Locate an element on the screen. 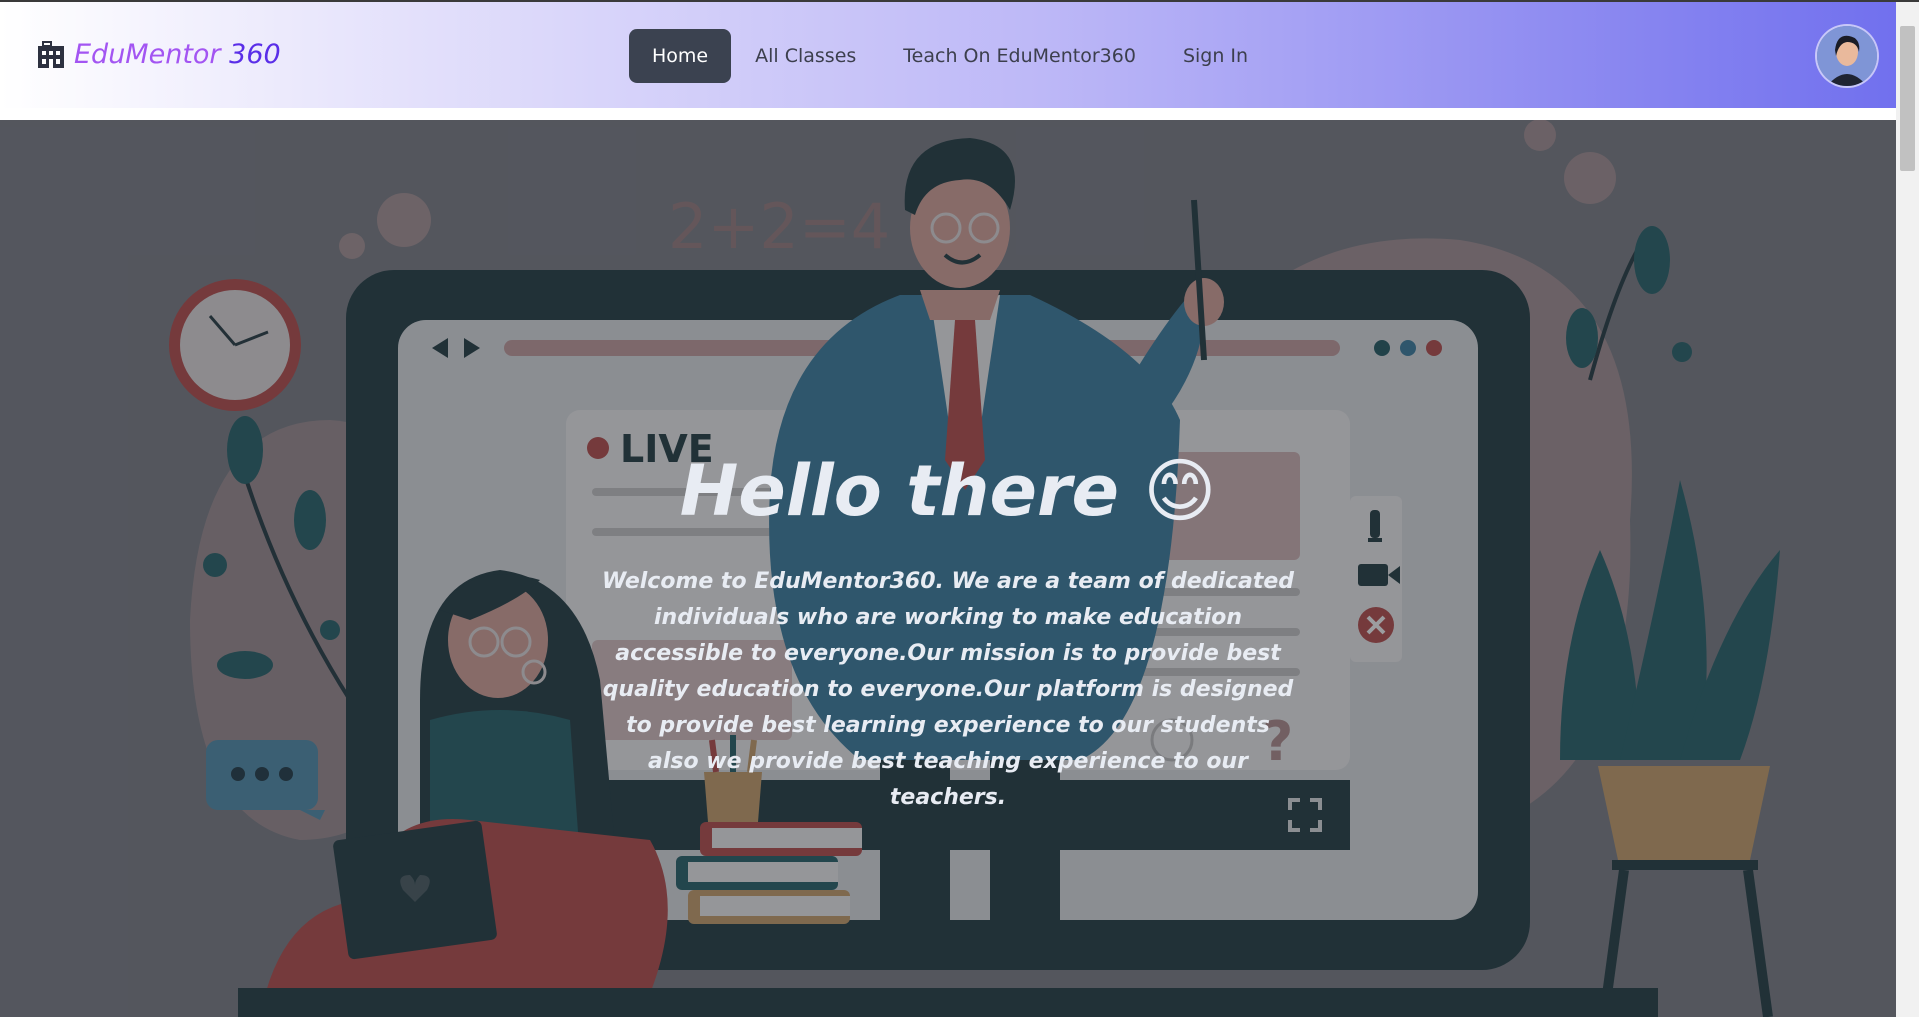  user-avatar is located at coordinates (1847, 56).